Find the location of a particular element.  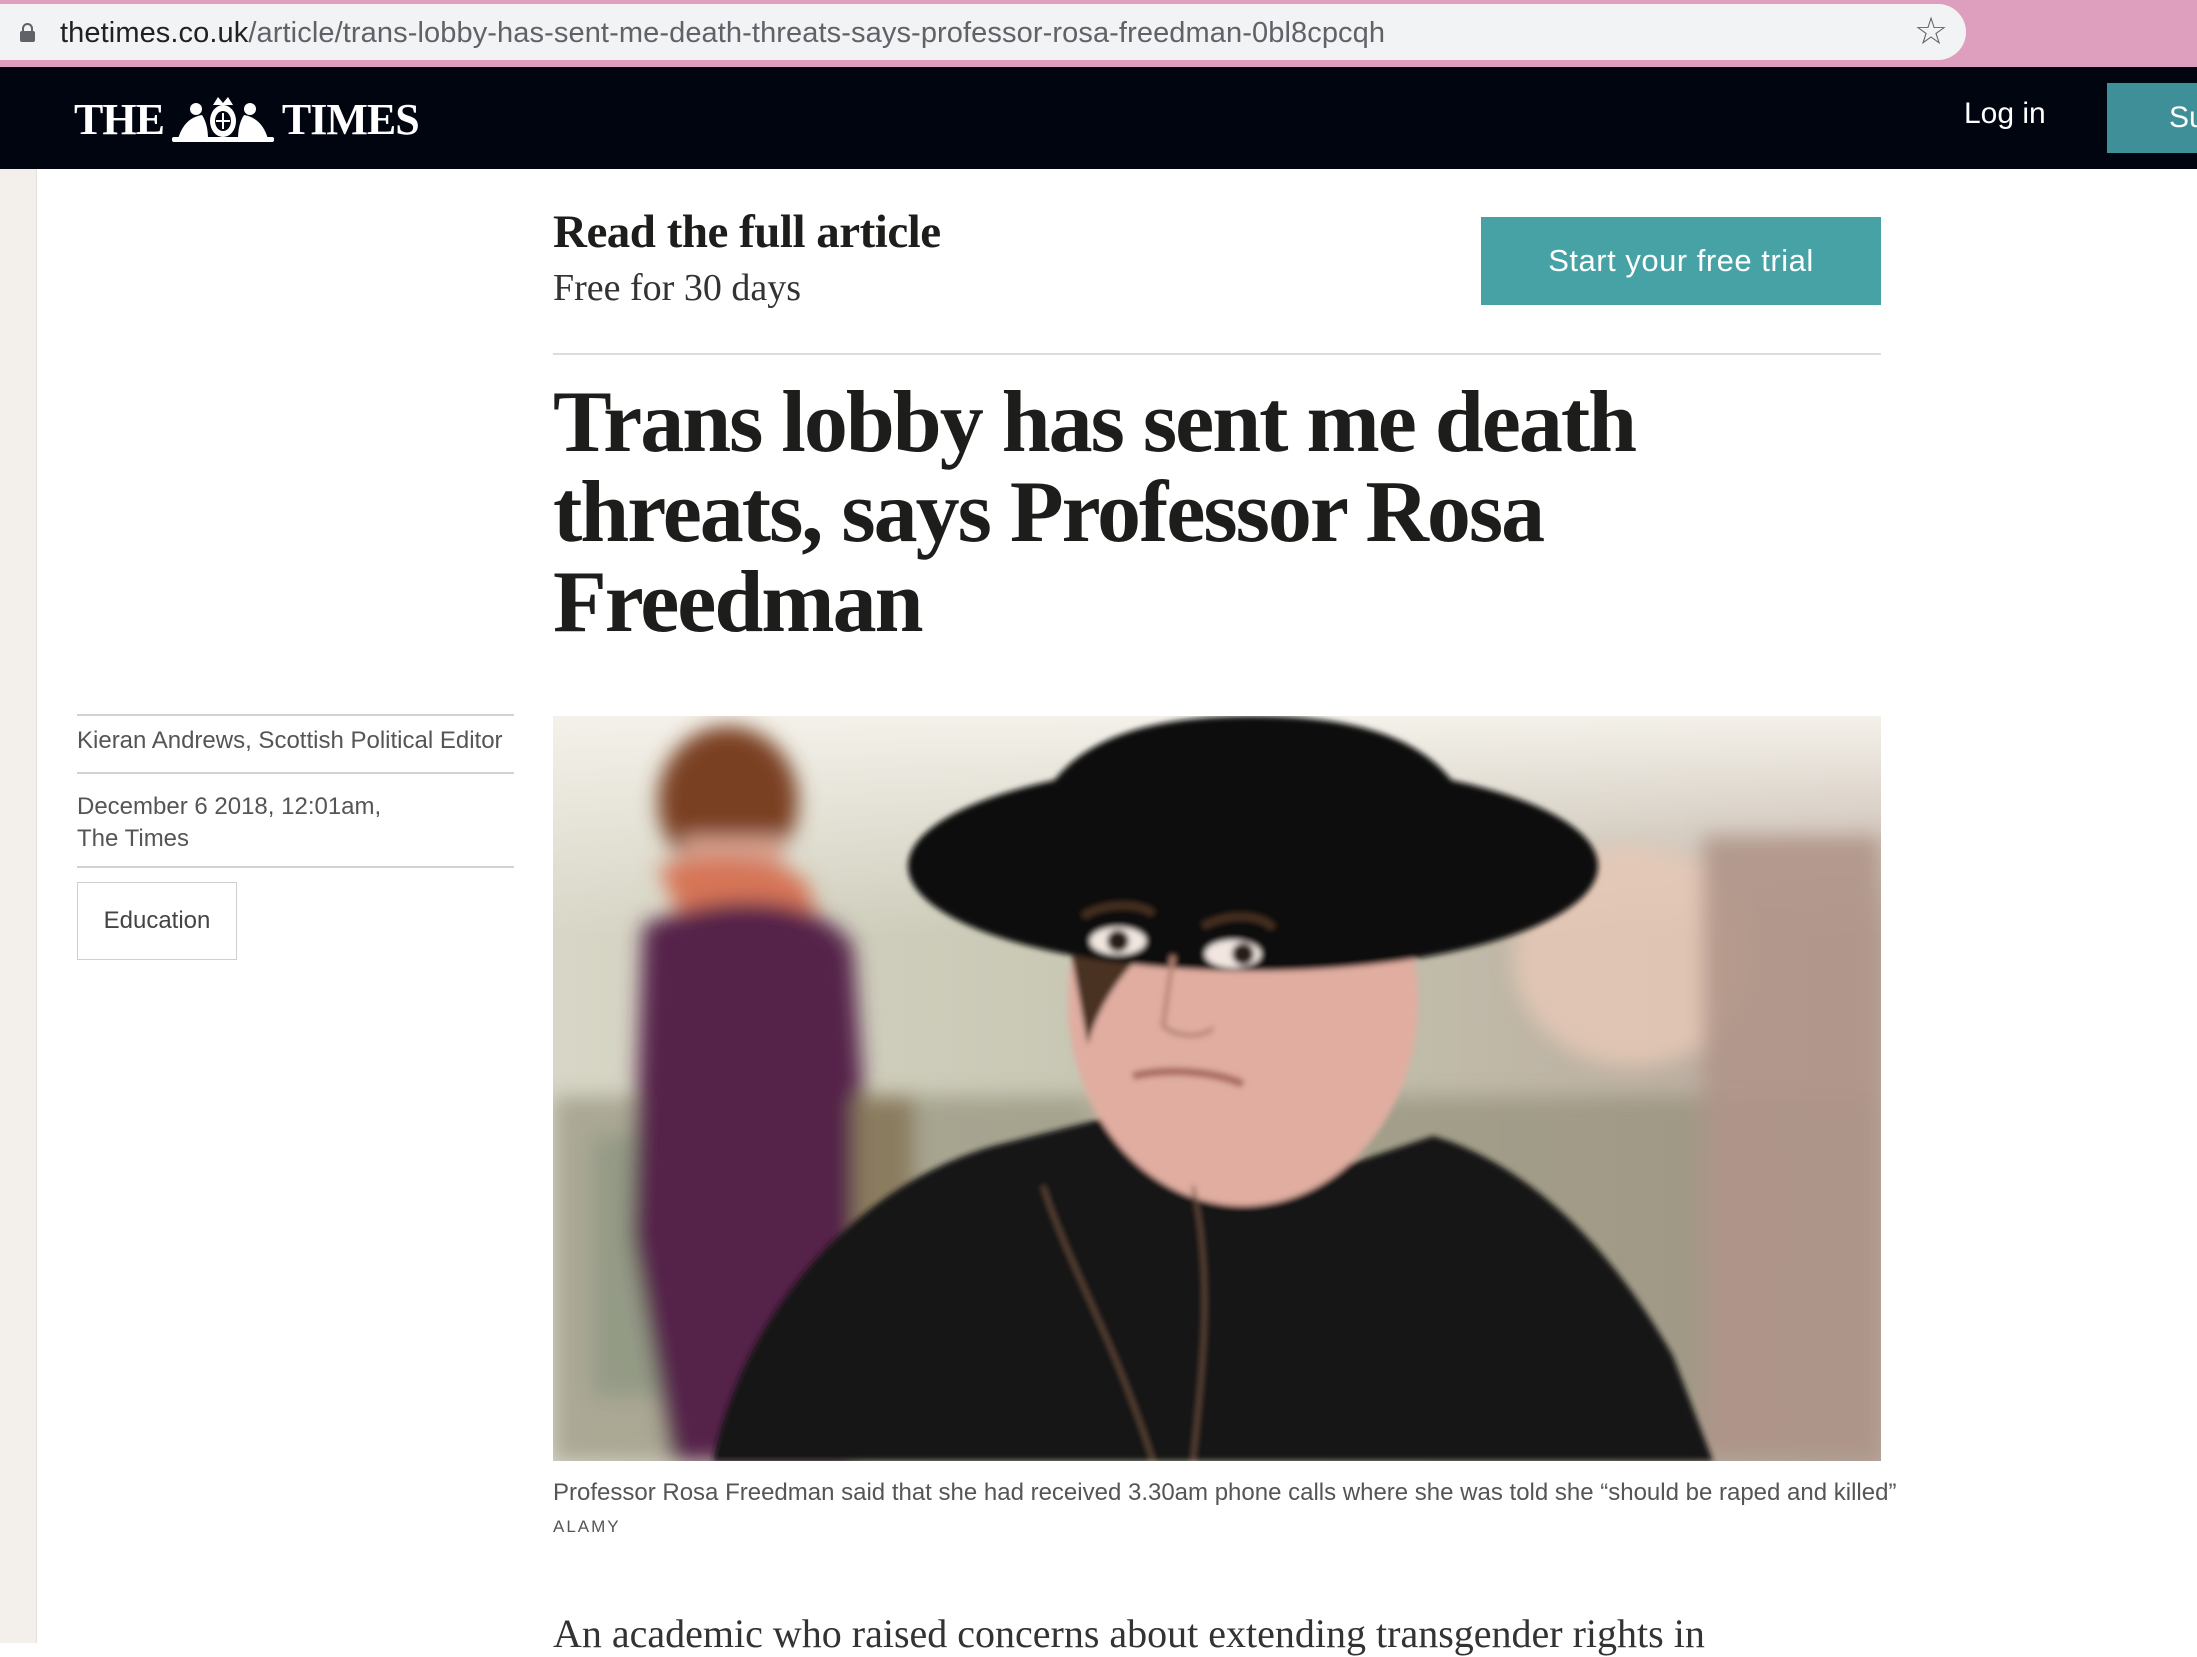

masthead-the: THE is located at coordinates (119, 119).